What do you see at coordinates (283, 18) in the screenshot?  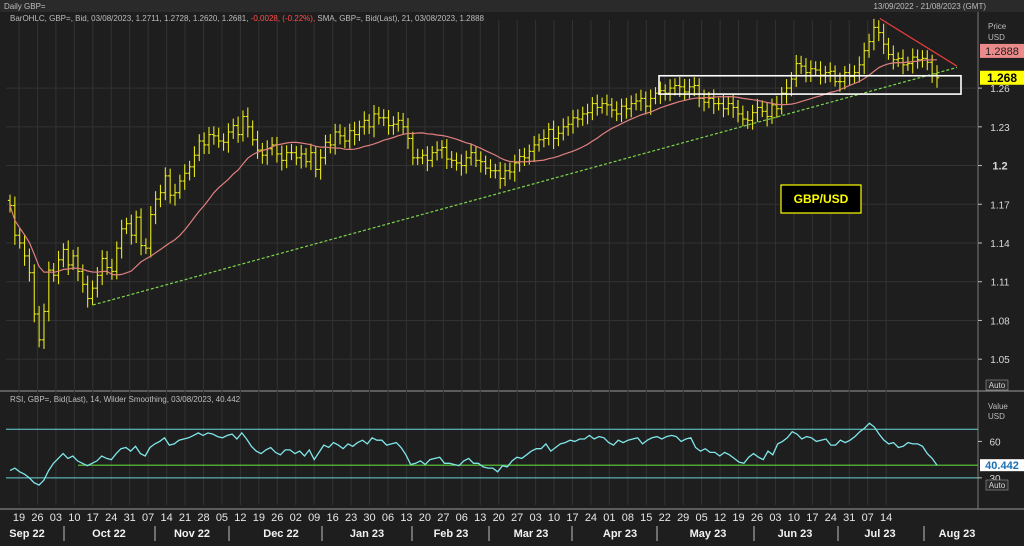 I see `price-legend-change: -0.0028, (-0.22%),` at bounding box center [283, 18].